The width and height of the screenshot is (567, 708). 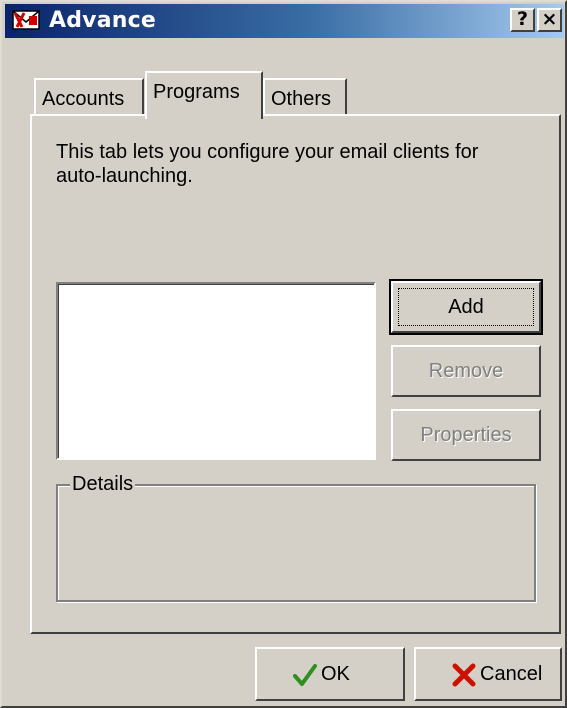 I want to click on remove-button: Remove, so click(x=466, y=371).